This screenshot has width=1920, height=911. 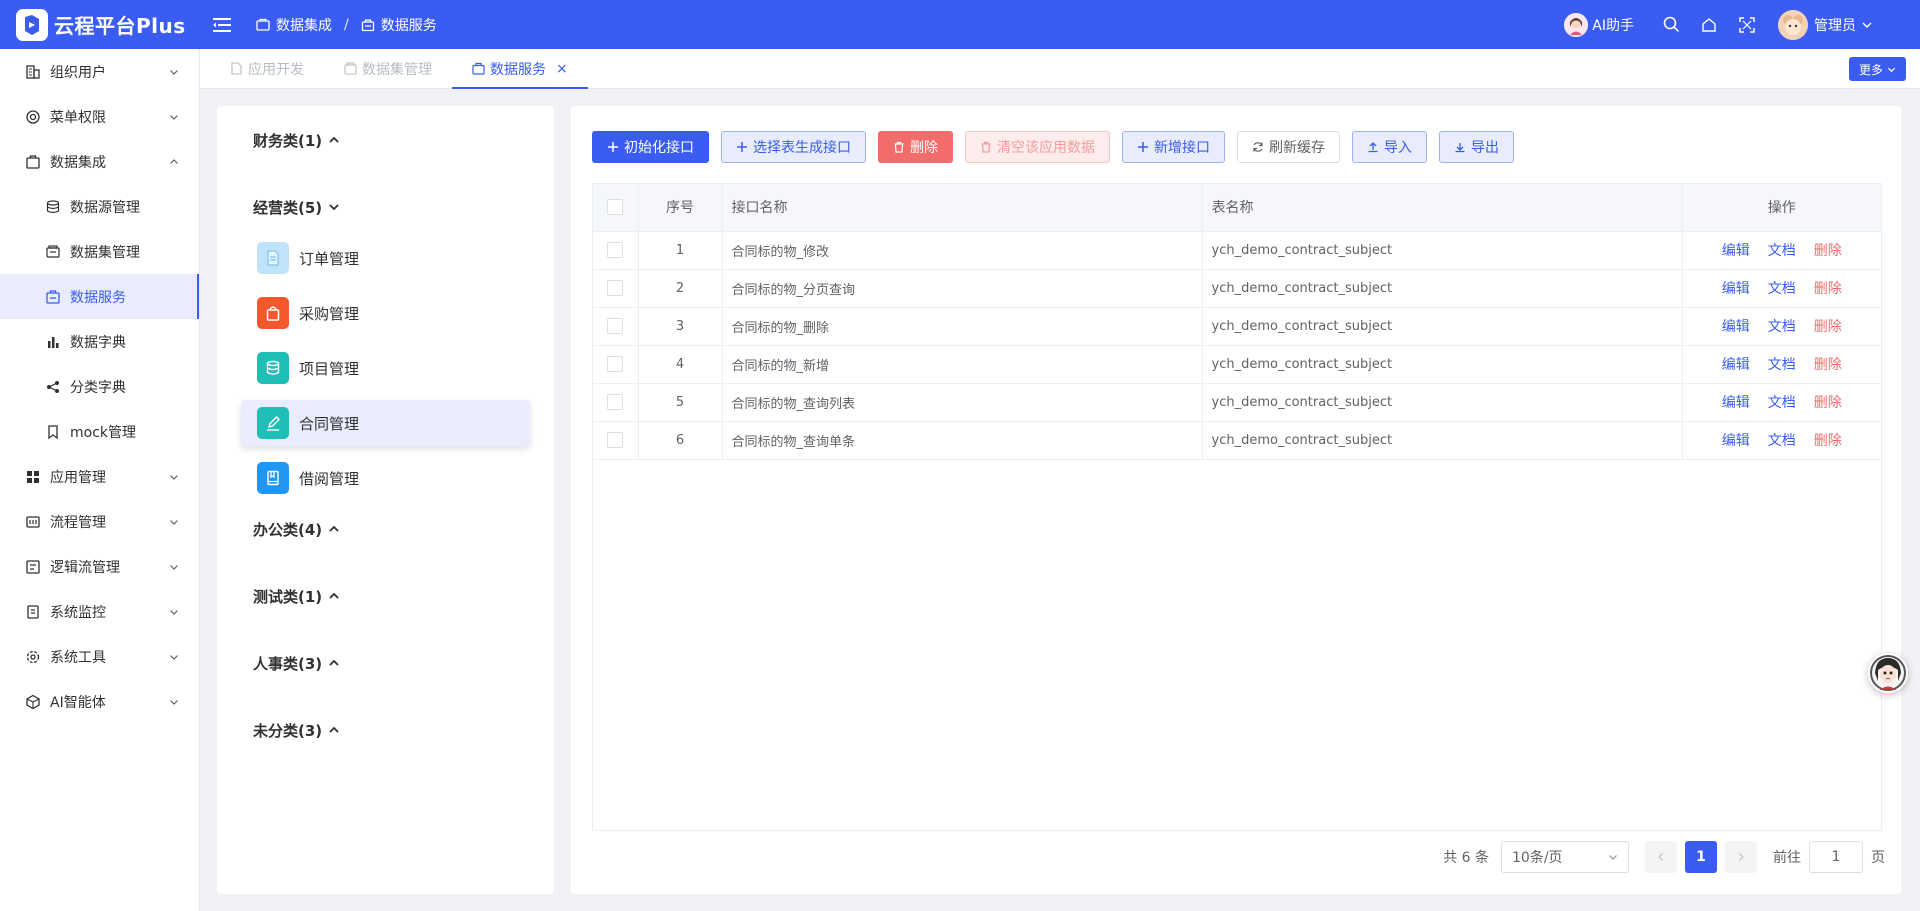 What do you see at coordinates (793, 147) in the screenshot?
I see `select-table-generate-button: 选择表生成接口` at bounding box center [793, 147].